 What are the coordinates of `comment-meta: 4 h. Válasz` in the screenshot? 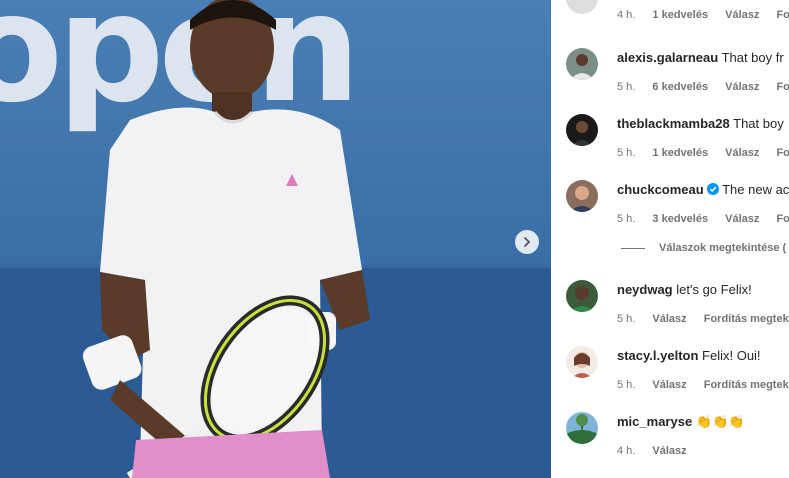 It's located at (659, 451).